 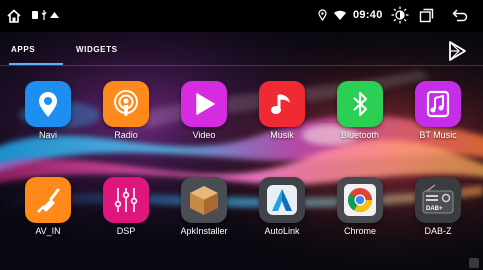 What do you see at coordinates (438, 200) in the screenshot?
I see `dab-radio-icon: DAB+` at bounding box center [438, 200].